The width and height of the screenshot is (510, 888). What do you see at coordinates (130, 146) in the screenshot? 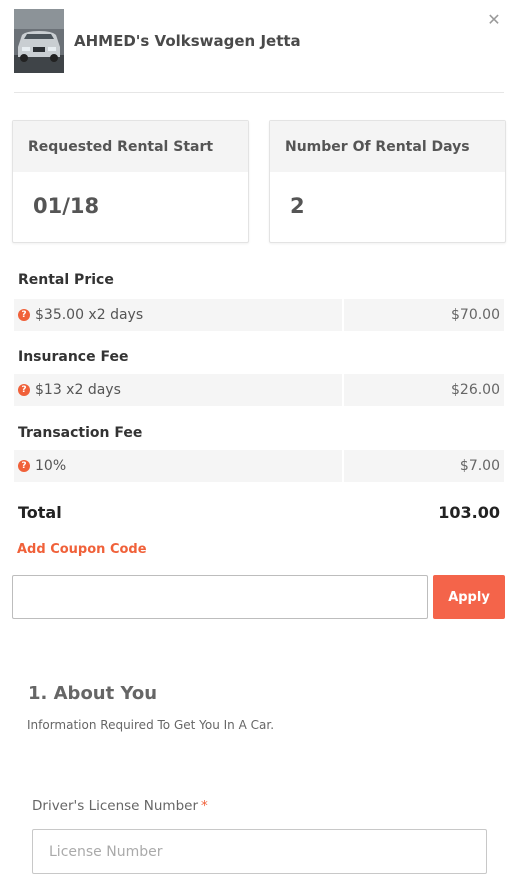
I see `rental-start-label: Requested Rental Start` at bounding box center [130, 146].